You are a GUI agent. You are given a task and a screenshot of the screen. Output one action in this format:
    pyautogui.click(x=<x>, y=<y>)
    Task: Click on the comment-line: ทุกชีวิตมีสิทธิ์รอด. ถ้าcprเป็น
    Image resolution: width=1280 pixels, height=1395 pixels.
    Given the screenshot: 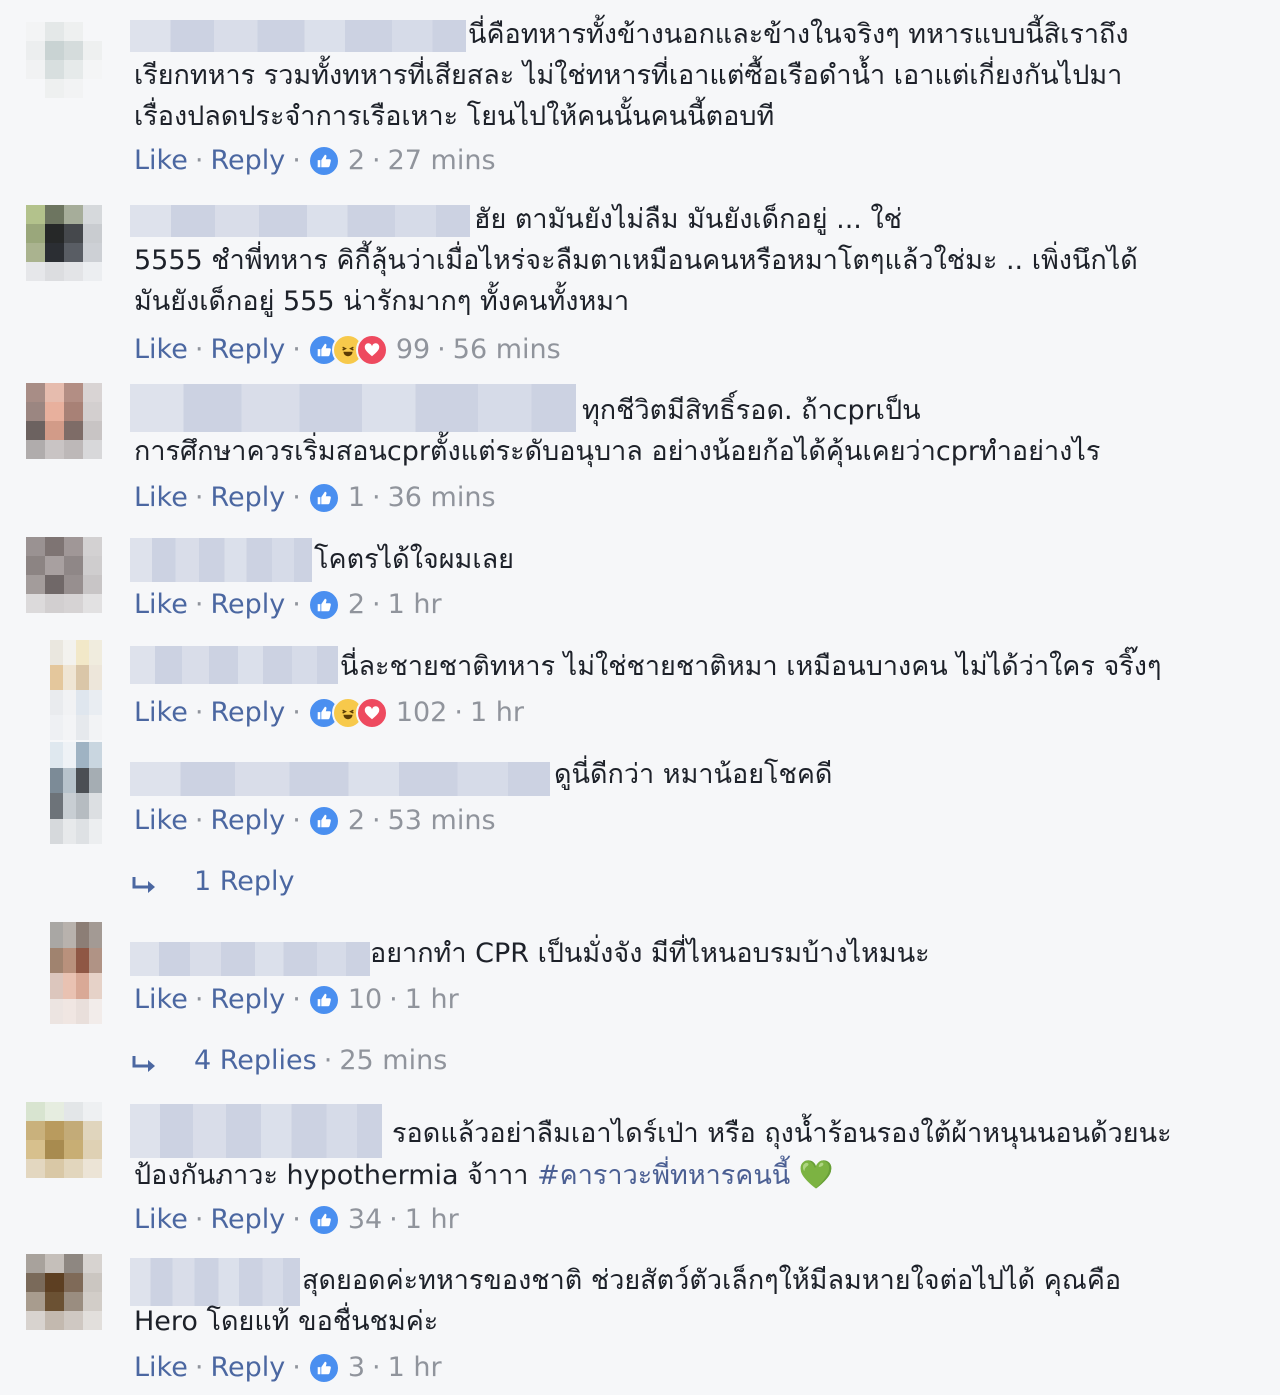 What is the action you would take?
    pyautogui.click(x=751, y=410)
    